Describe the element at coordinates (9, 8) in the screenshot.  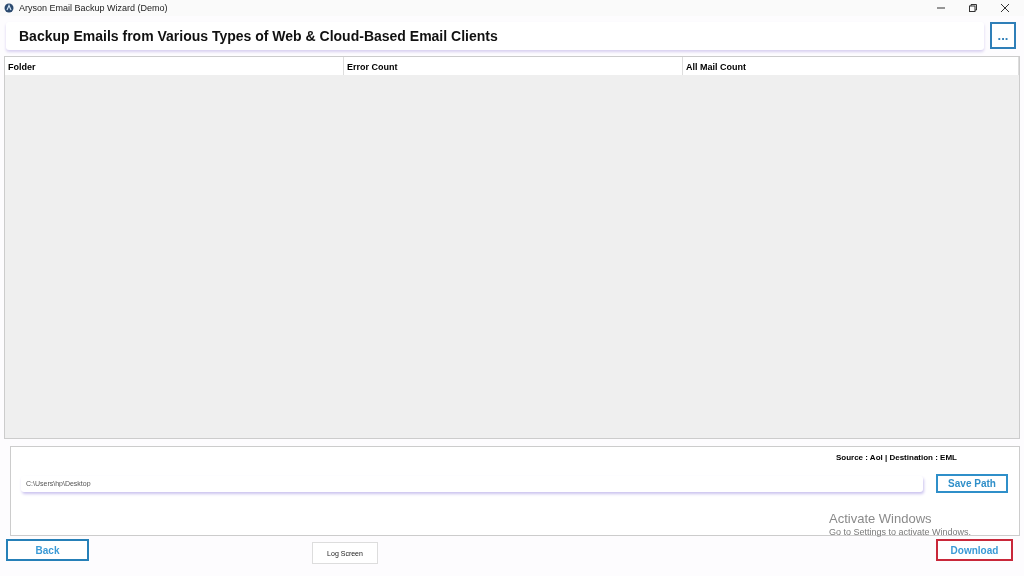
I see `app-logo-icon` at that location.